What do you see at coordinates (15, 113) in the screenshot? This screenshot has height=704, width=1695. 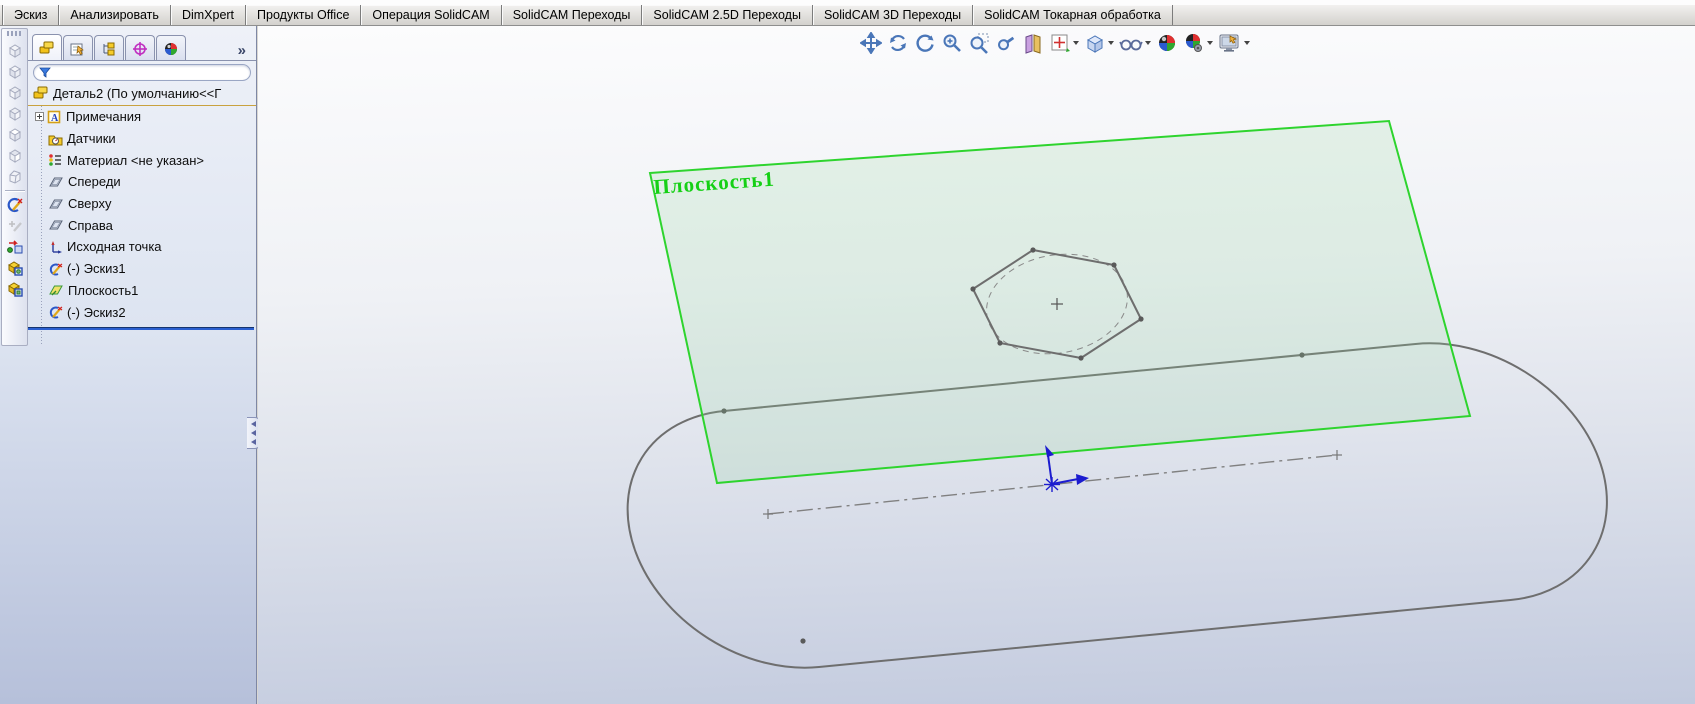 I see `view-cube-right-icon` at bounding box center [15, 113].